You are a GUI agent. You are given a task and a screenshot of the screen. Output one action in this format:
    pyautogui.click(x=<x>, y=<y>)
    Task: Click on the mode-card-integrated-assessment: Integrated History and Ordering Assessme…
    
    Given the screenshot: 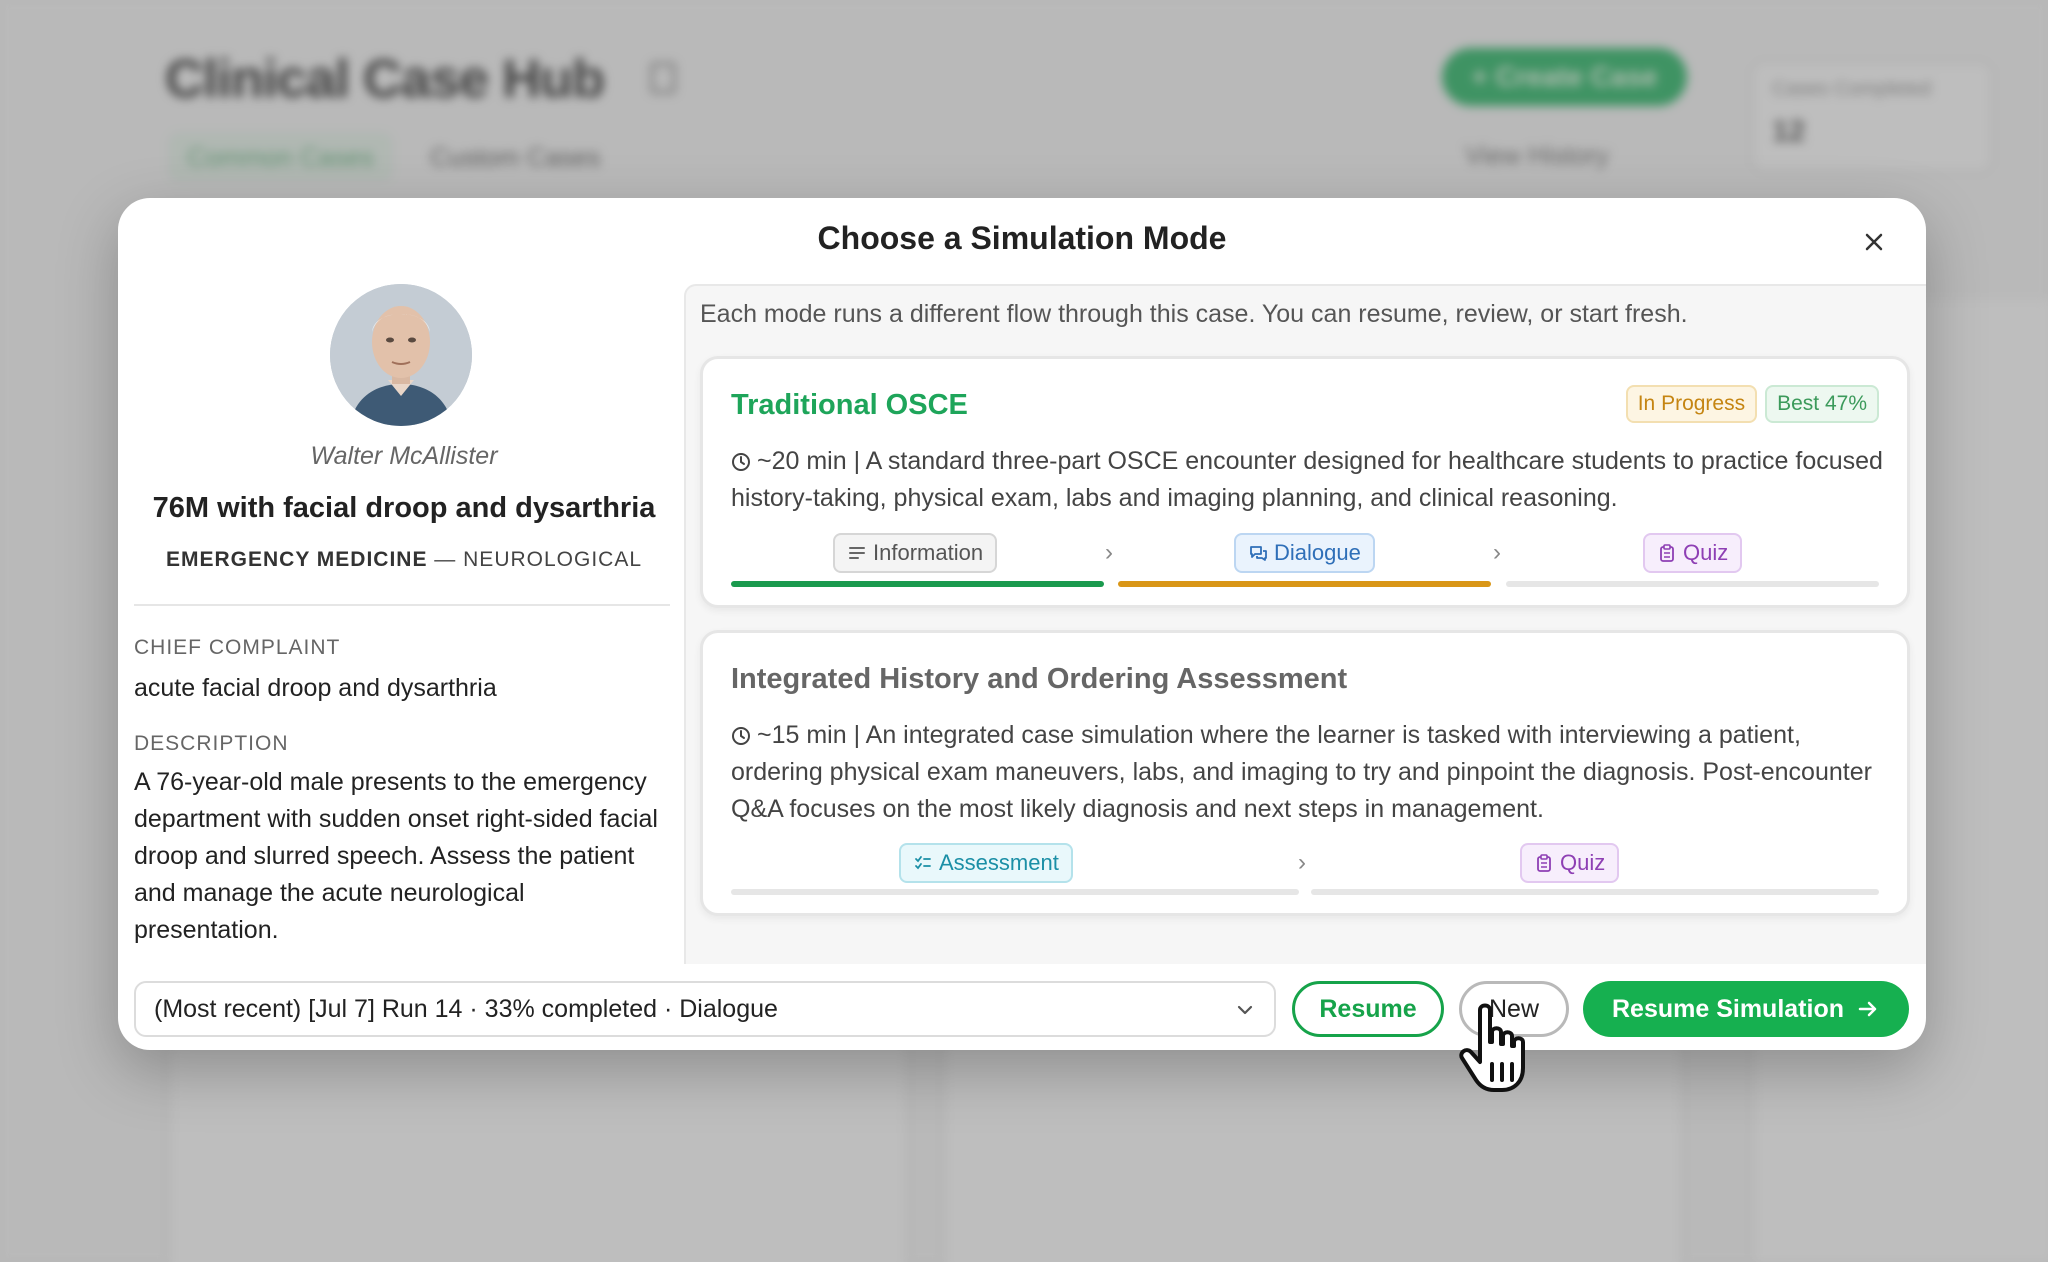 What is the action you would take?
    pyautogui.click(x=1305, y=773)
    